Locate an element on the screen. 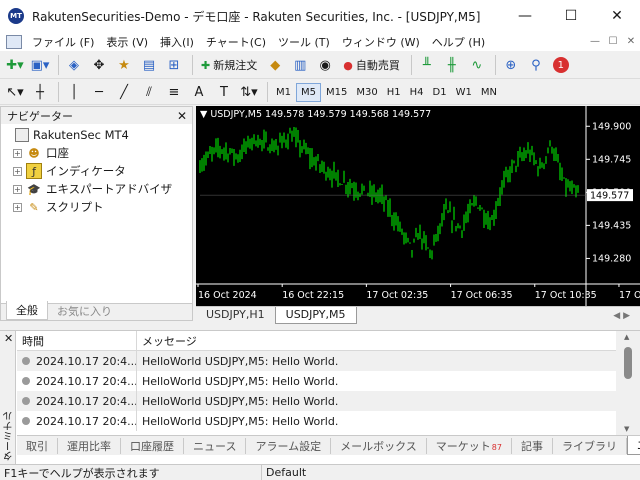 This screenshot has width=640, height=480. vertical-line-icon: │ is located at coordinates (74, 92).